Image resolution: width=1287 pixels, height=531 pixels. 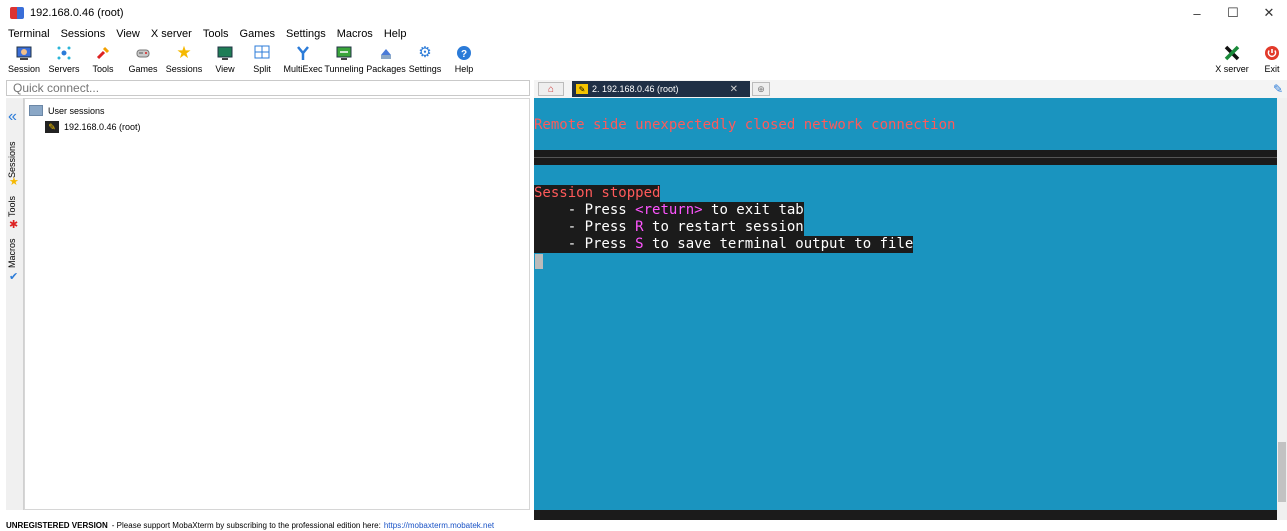 I want to click on menu-sessions: Sessions, so click(x=83, y=34).